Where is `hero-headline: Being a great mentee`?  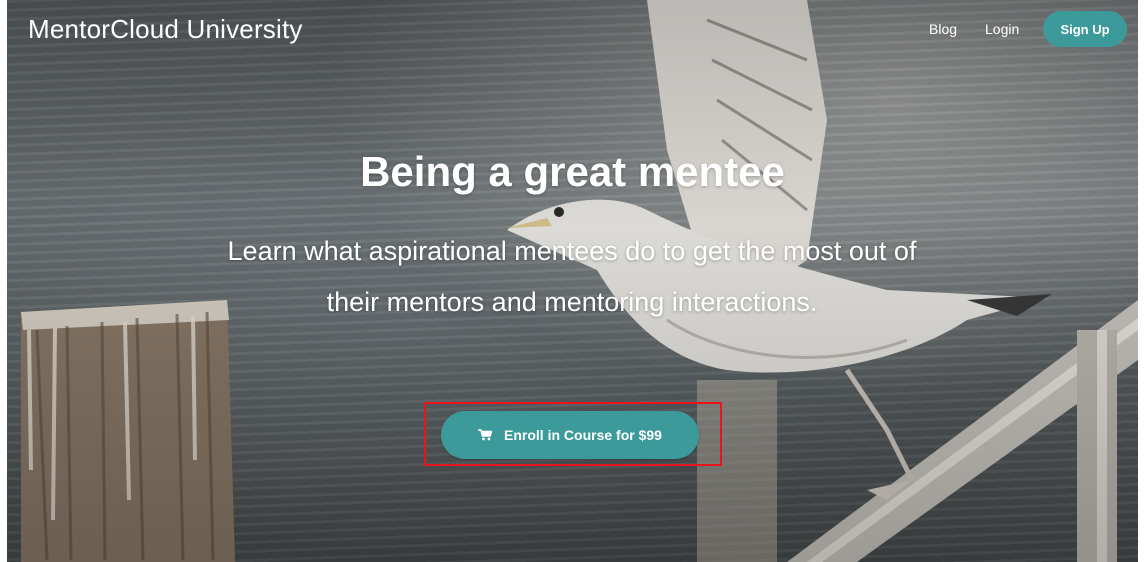 hero-headline: Being a great mentee is located at coordinates (572, 171).